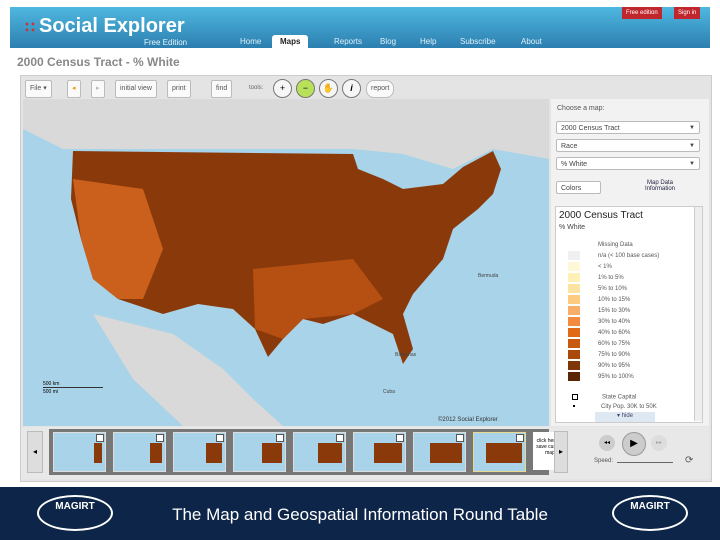 This screenshot has height=540, width=720. I want to click on fast-forward-button: ▸▸, so click(659, 443).